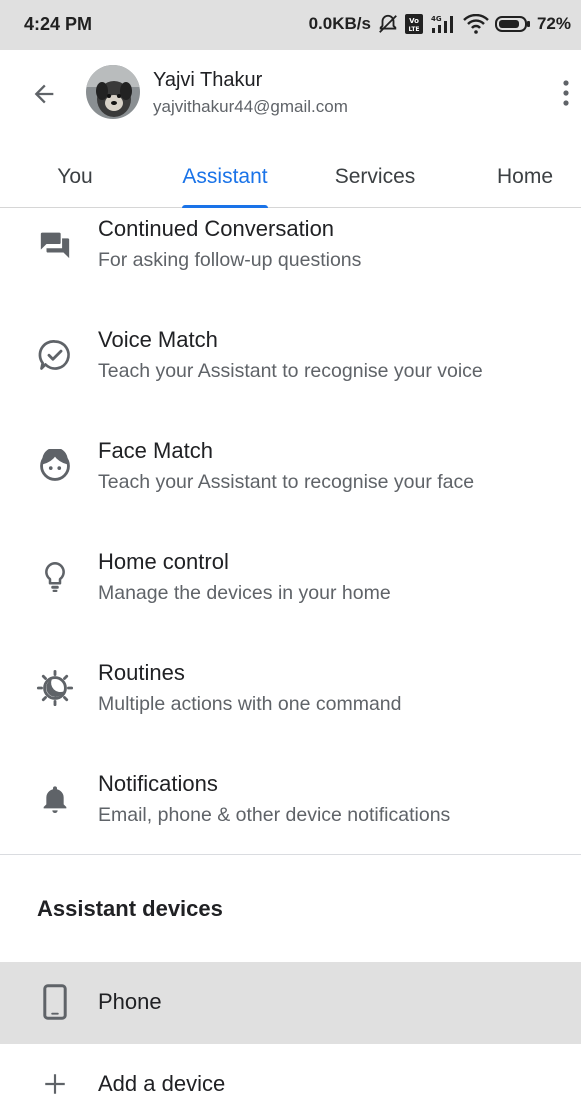  I want to click on assistant-devices-heading: Assistant devices, so click(130, 908).